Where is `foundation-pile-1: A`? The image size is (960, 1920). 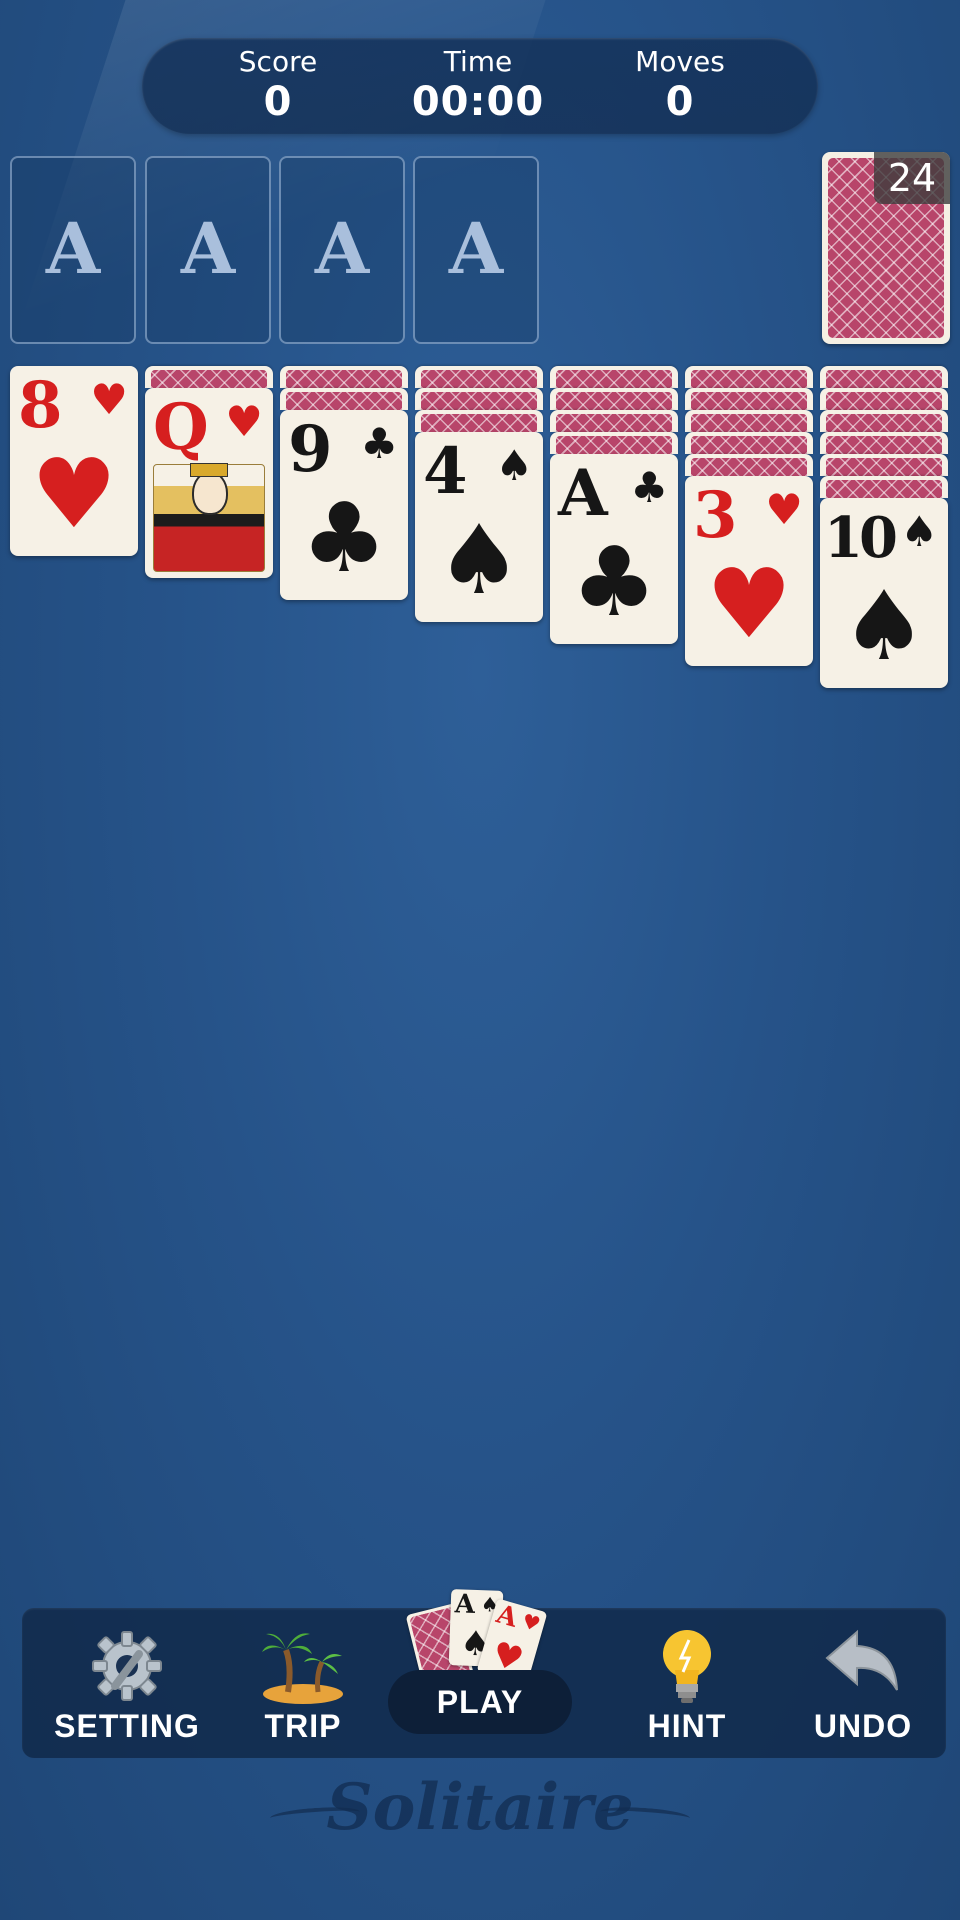 foundation-pile-1: A is located at coordinates (73, 250).